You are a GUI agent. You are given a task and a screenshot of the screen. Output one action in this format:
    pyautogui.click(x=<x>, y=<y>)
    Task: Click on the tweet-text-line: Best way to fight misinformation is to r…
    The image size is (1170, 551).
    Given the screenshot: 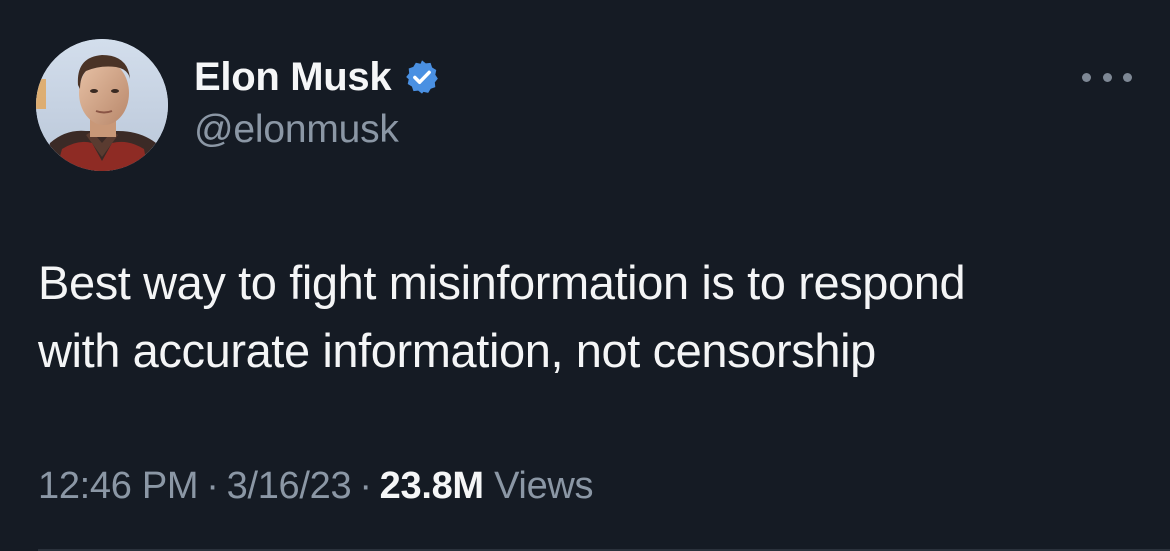 What is the action you would take?
    pyautogui.click(x=502, y=282)
    